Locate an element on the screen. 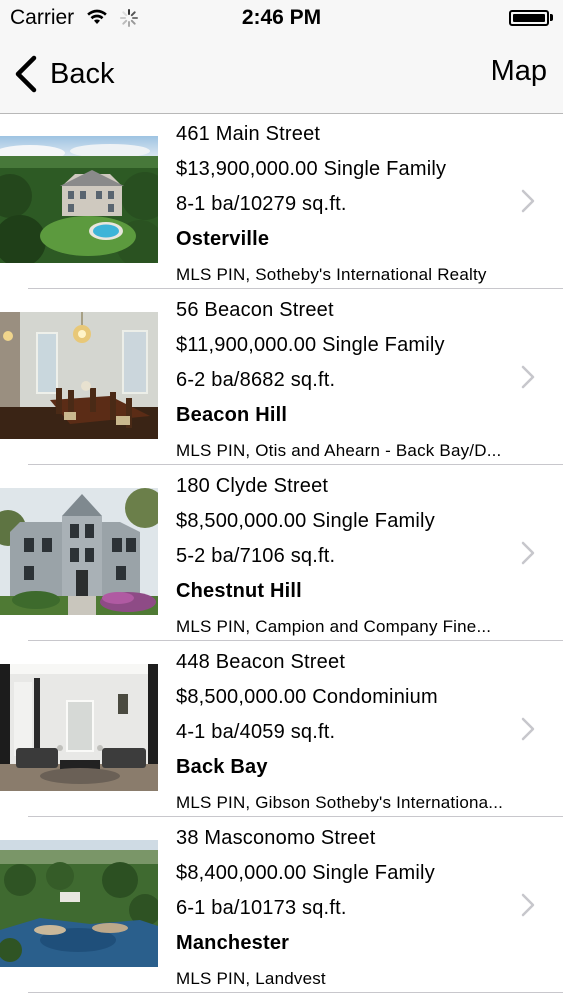 The image size is (563, 1000). back-button: Back is located at coordinates (63, 74).